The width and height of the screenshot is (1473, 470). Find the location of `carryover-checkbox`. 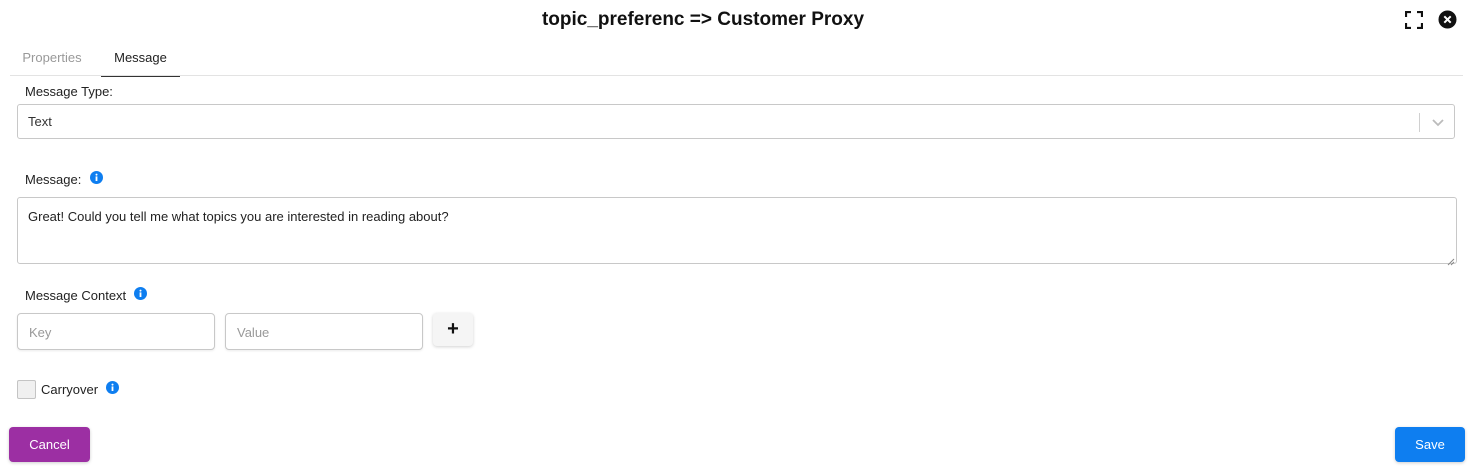

carryover-checkbox is located at coordinates (26, 389).